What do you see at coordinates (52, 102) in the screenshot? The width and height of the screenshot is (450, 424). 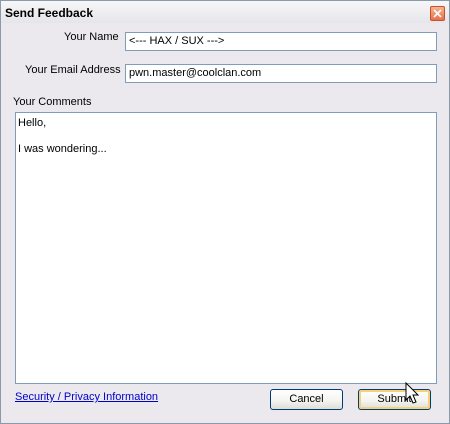 I see `comments-label: Your Comments` at bounding box center [52, 102].